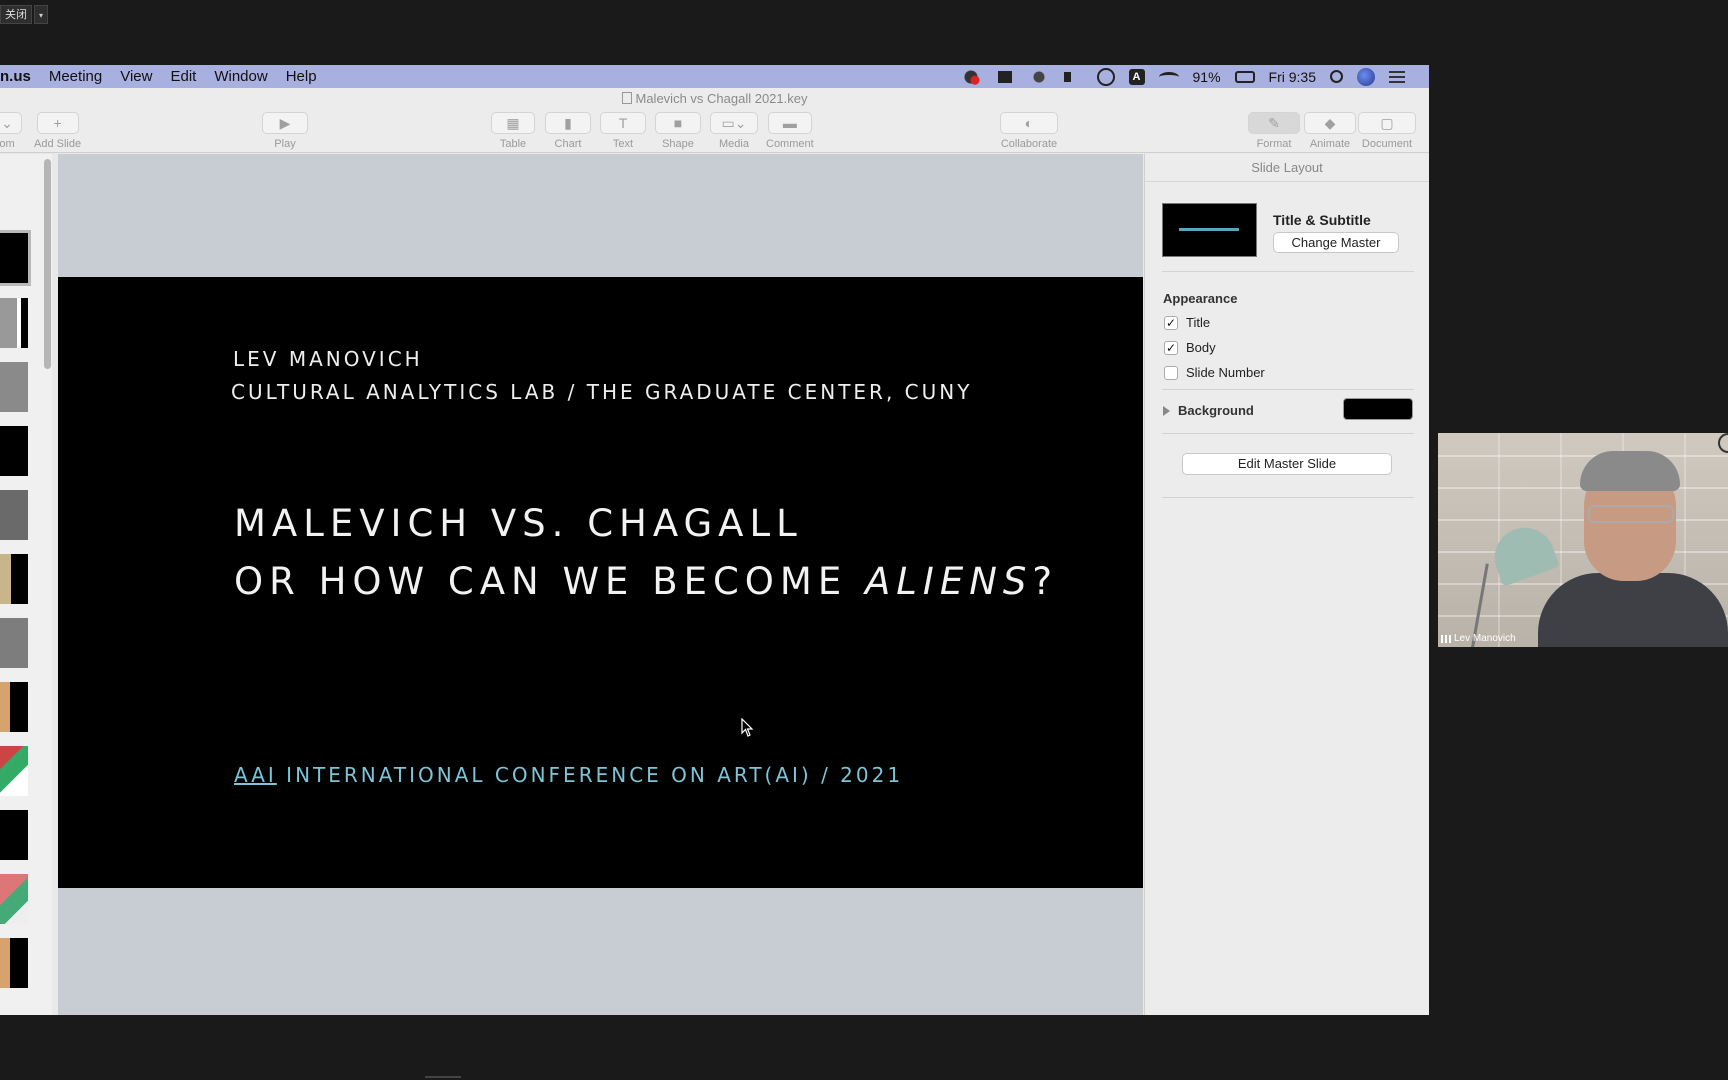 The width and height of the screenshot is (1728, 1080). Describe the element at coordinates (1446, 638) in the screenshot. I see `signal-bars-icon` at that location.